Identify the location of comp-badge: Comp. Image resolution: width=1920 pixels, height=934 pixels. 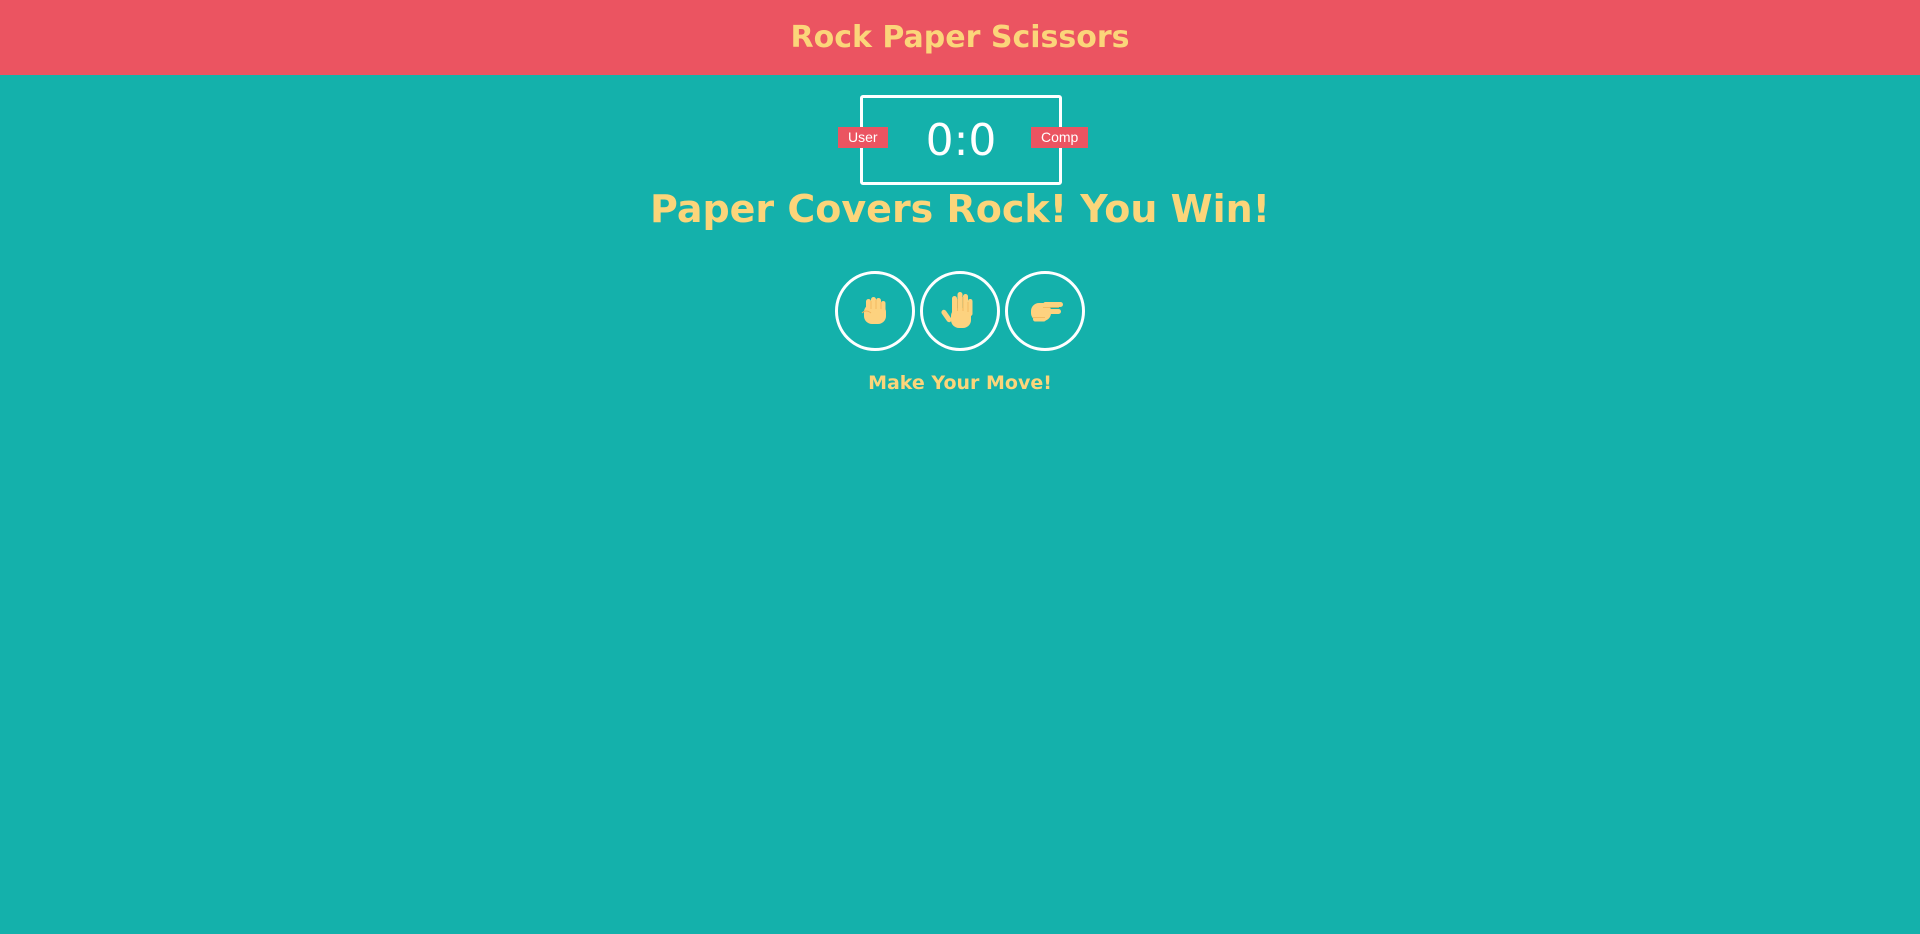
(1060, 137).